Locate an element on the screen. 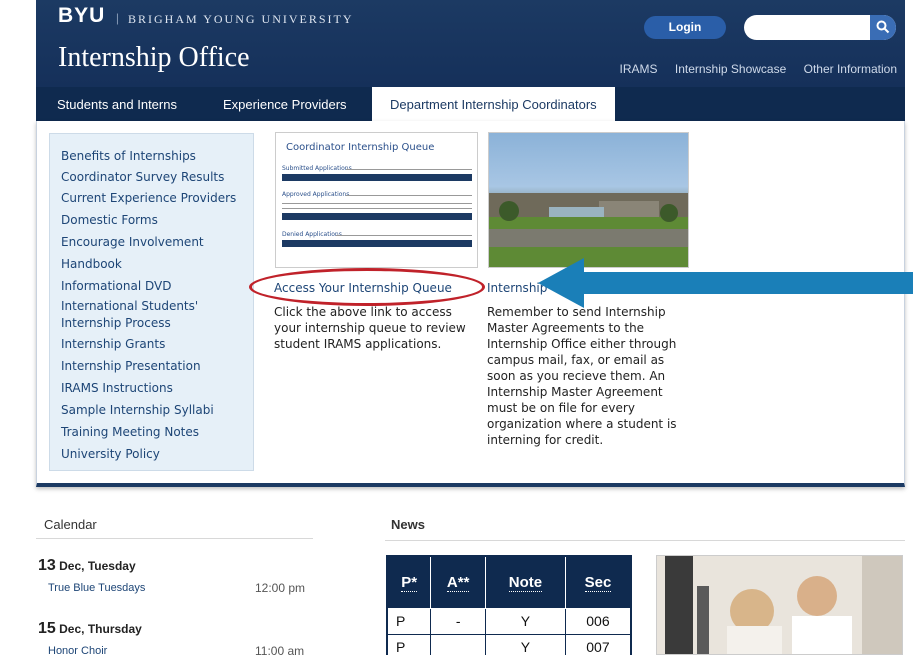 The image size is (913, 655). queue-card-title: Coordinator Internship Queue is located at coordinates (360, 147).